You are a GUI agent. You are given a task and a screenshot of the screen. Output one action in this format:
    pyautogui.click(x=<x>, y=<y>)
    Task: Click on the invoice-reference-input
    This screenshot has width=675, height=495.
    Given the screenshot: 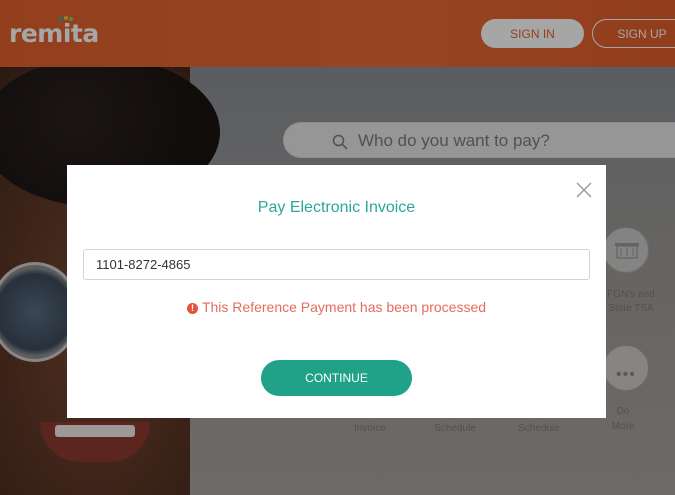 What is the action you would take?
    pyautogui.click(x=336, y=264)
    